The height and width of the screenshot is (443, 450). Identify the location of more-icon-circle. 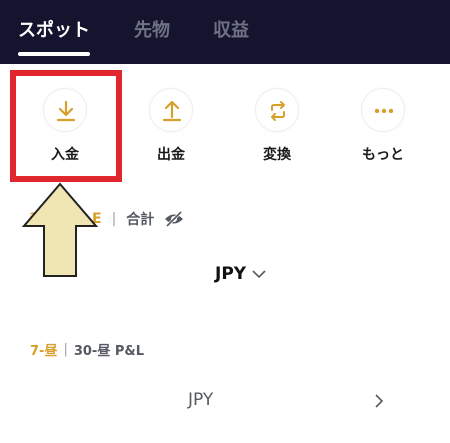
(383, 110).